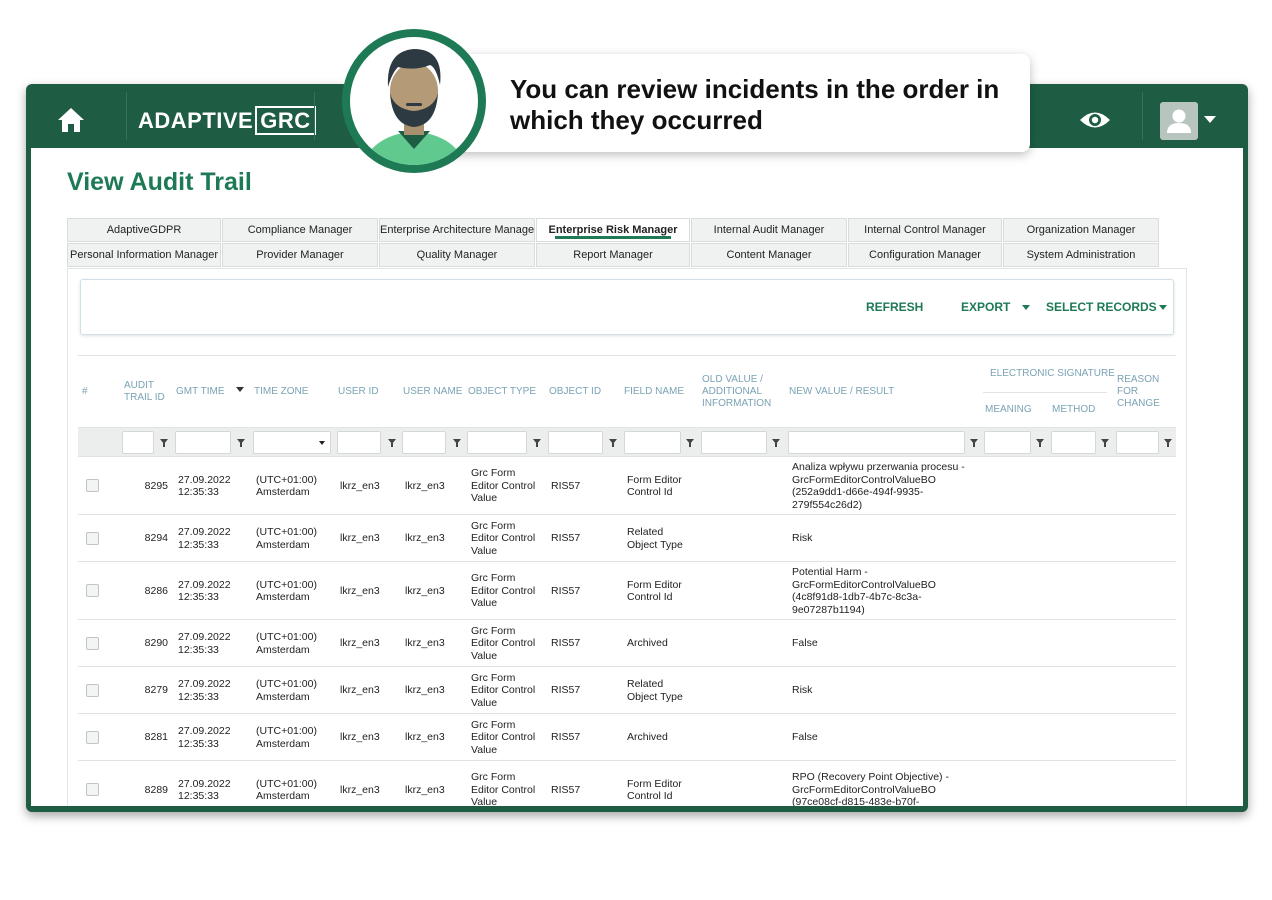  Describe the element at coordinates (432, 392) in the screenshot. I see `col-header-user-name: USER NAME` at that location.